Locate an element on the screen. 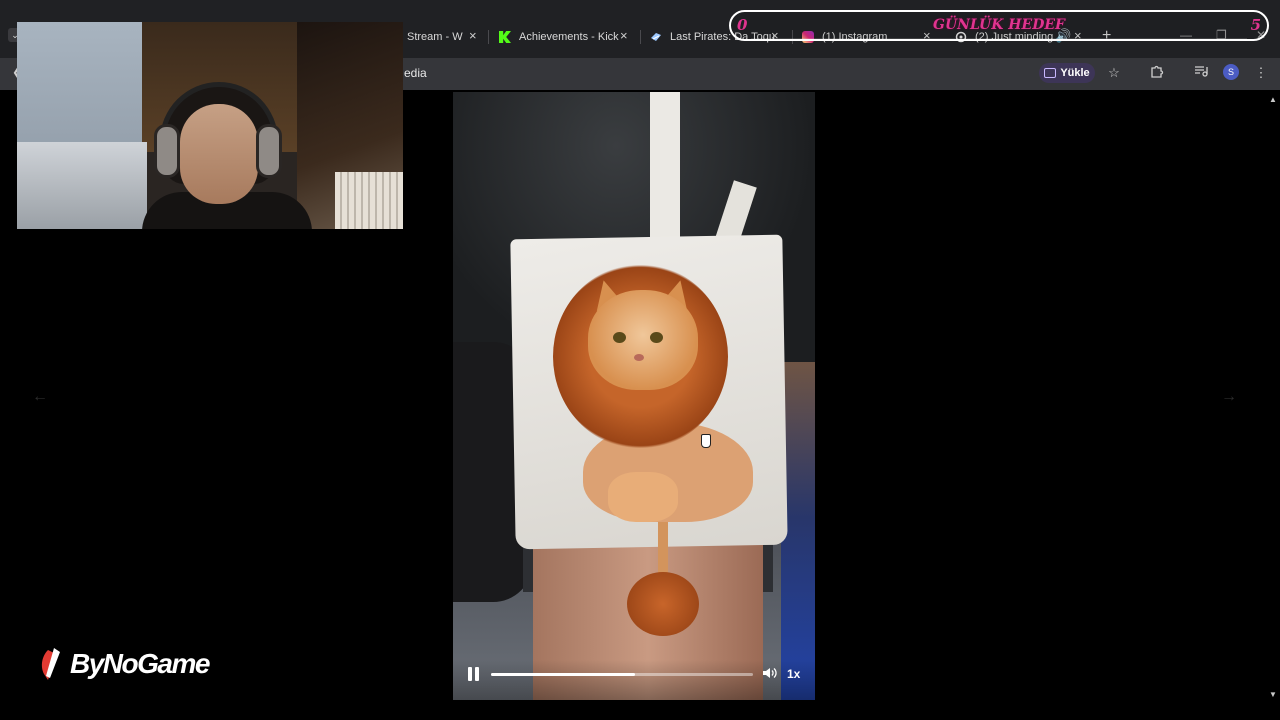  streamer-figure is located at coordinates (227, 155).